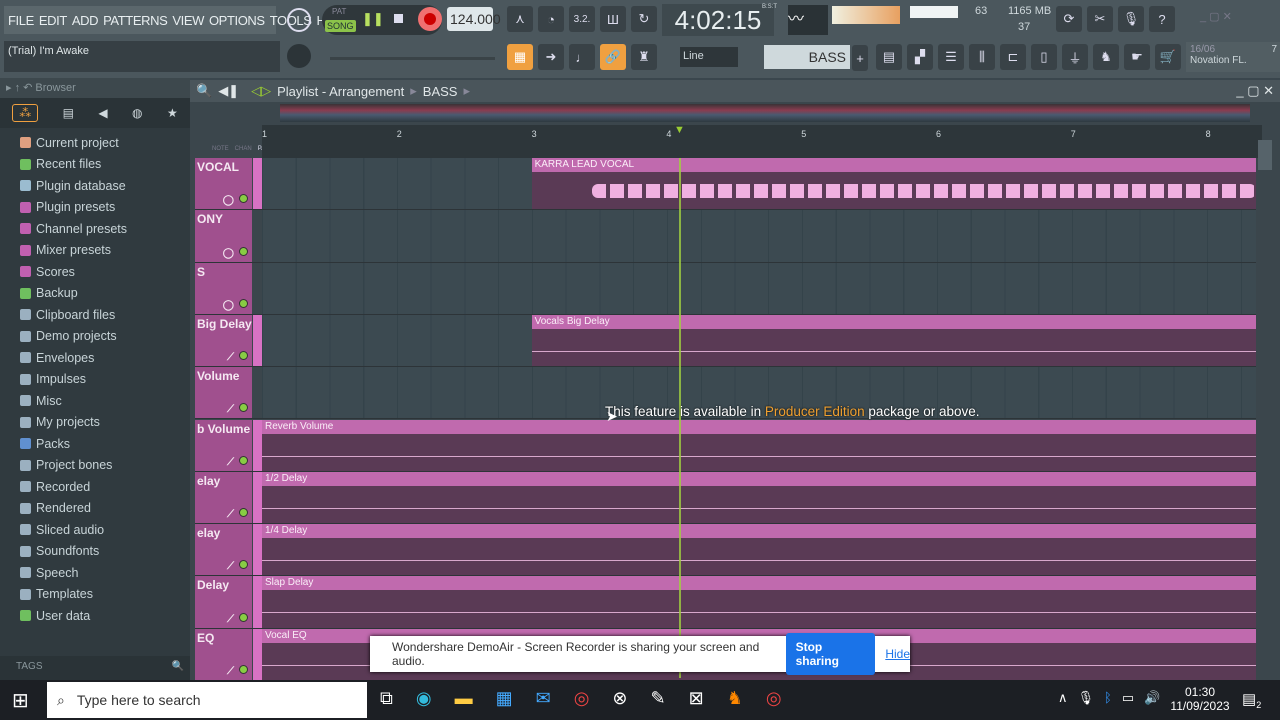 This screenshot has height=720, width=1280. I want to click on menu-file: FILE, so click(21, 20).